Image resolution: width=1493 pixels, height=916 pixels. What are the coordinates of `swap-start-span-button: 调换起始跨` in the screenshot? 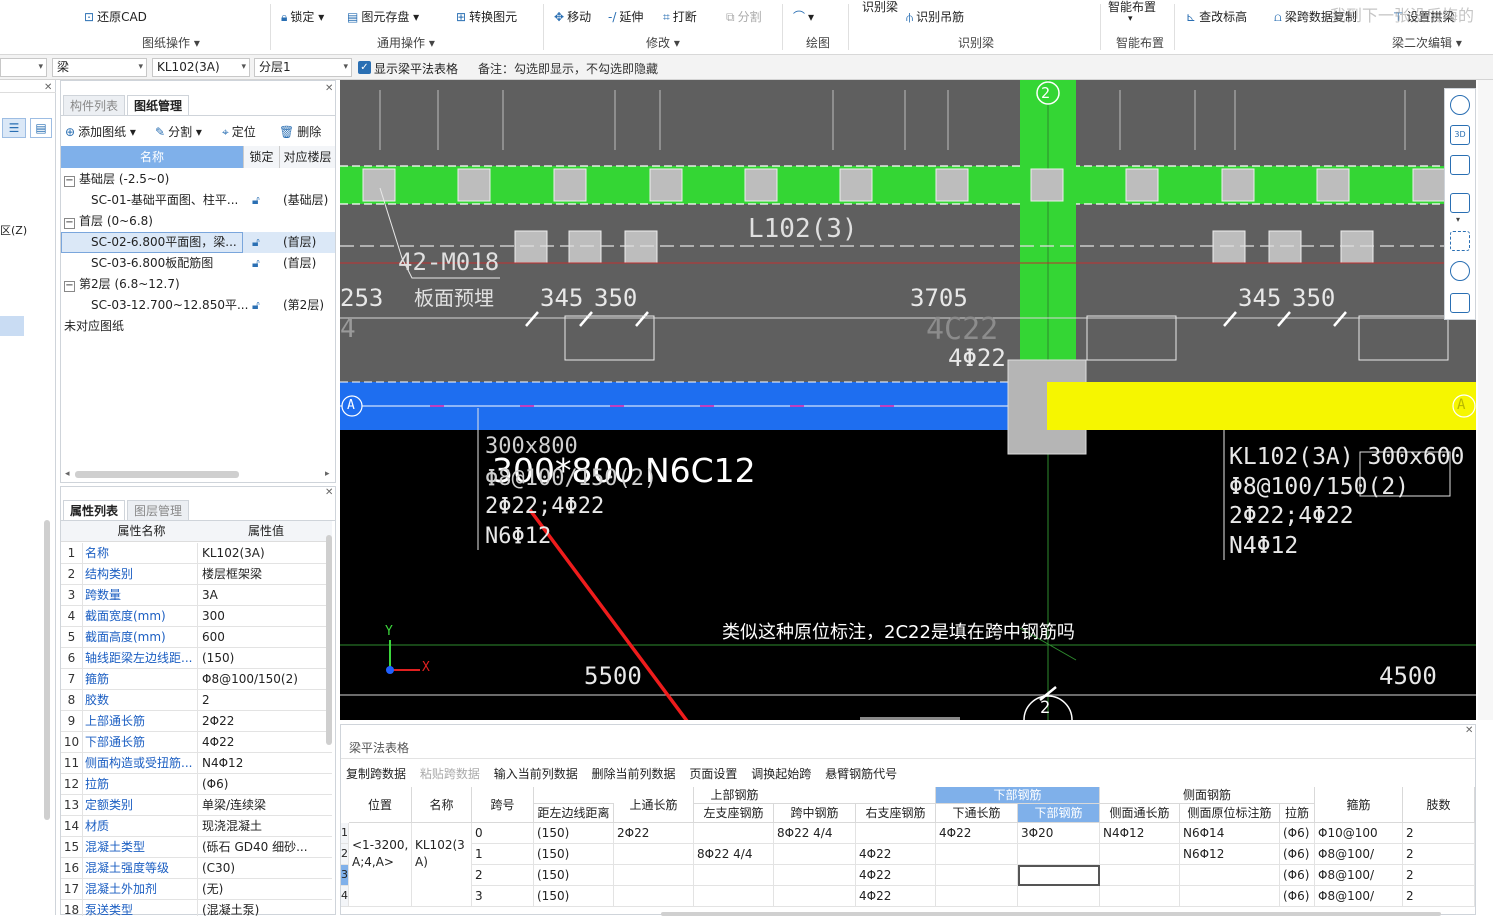 It's located at (781, 774).